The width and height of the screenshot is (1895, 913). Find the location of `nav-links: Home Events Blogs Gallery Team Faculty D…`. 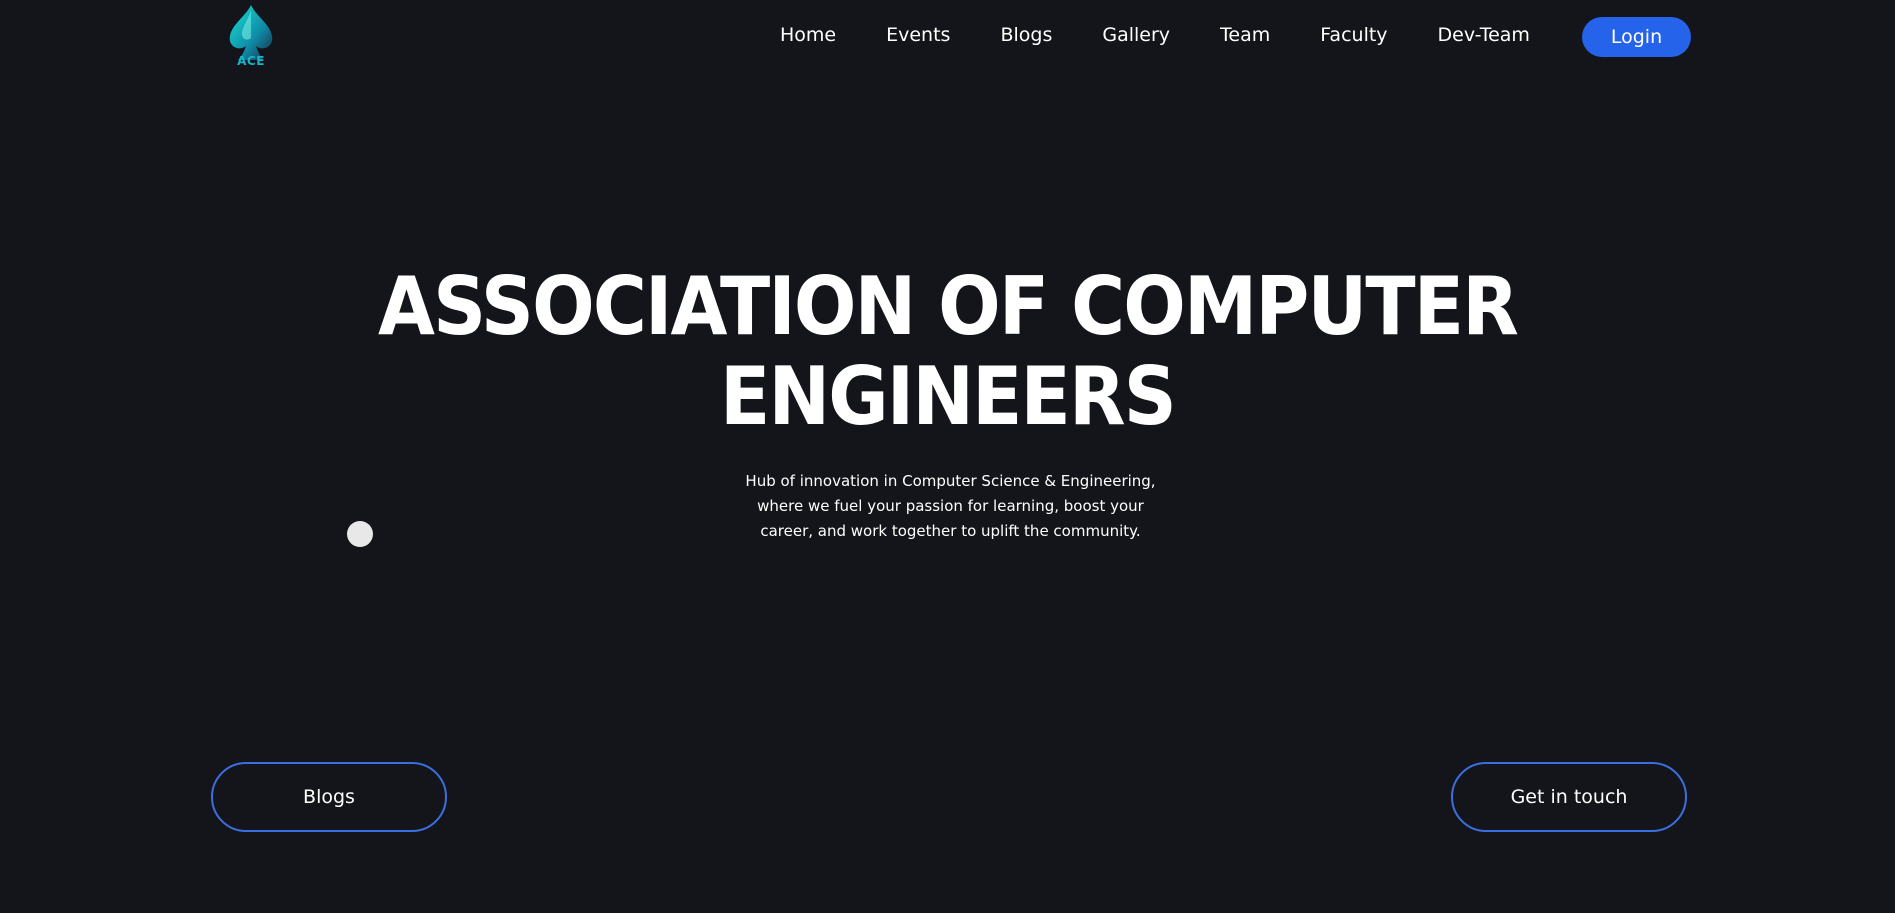

nav-links: Home Events Blogs Gallery Team Faculty D… is located at coordinates (1155, 35).